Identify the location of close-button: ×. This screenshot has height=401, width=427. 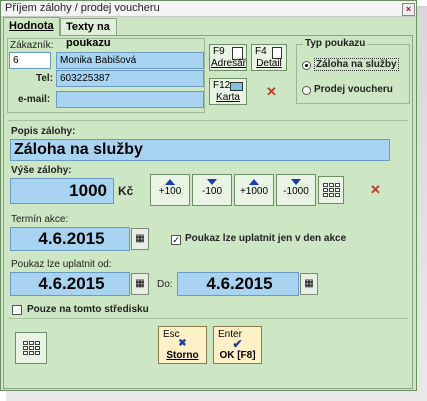
(408, 9).